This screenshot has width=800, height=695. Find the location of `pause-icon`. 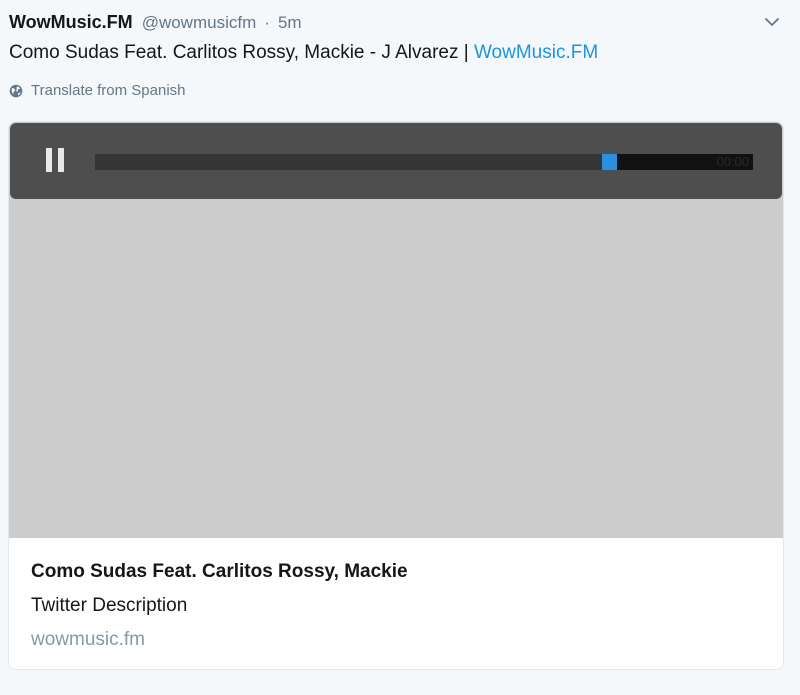

pause-icon is located at coordinates (56, 160).